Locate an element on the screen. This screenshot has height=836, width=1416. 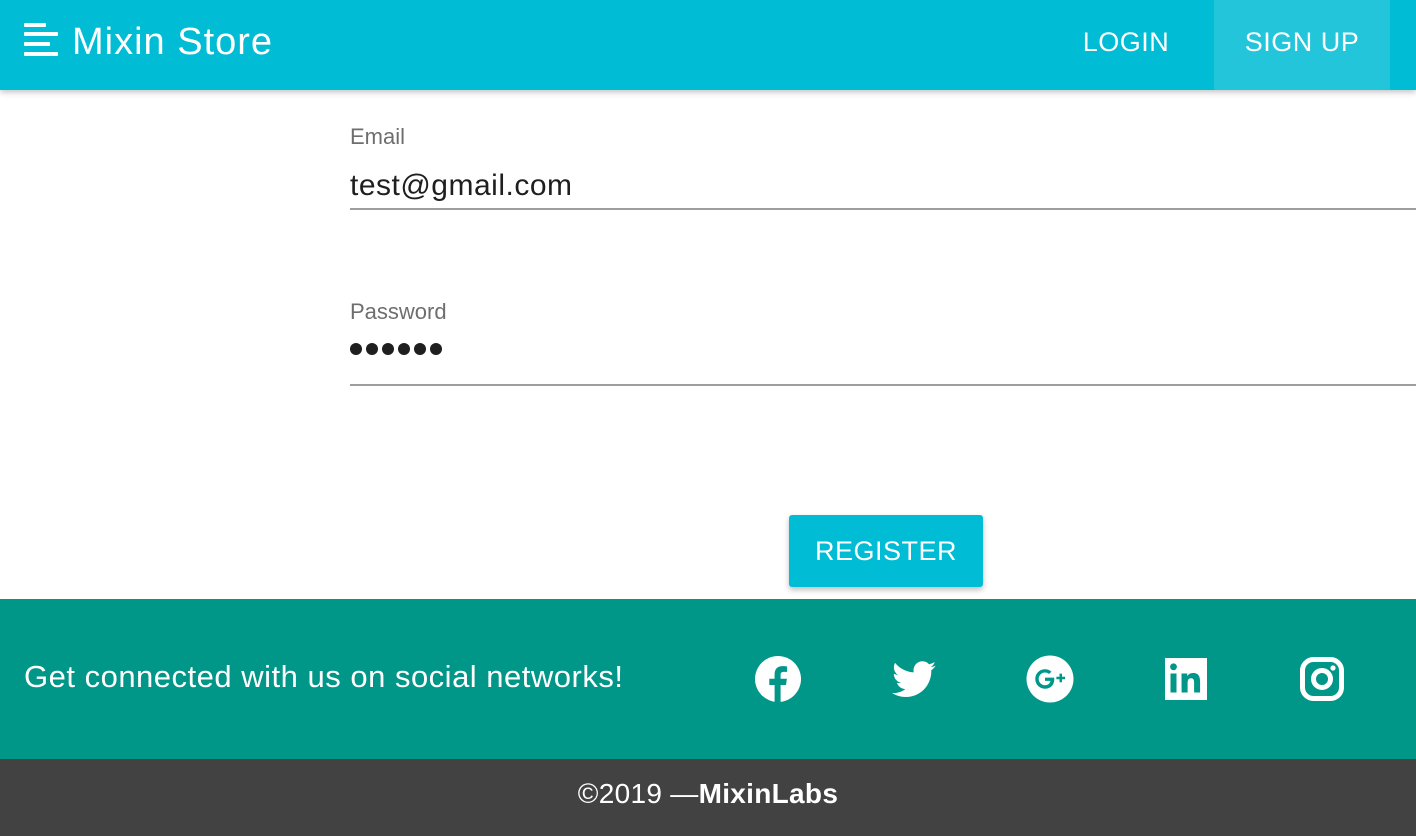
signup-button: SIGN UP is located at coordinates (1302, 45).